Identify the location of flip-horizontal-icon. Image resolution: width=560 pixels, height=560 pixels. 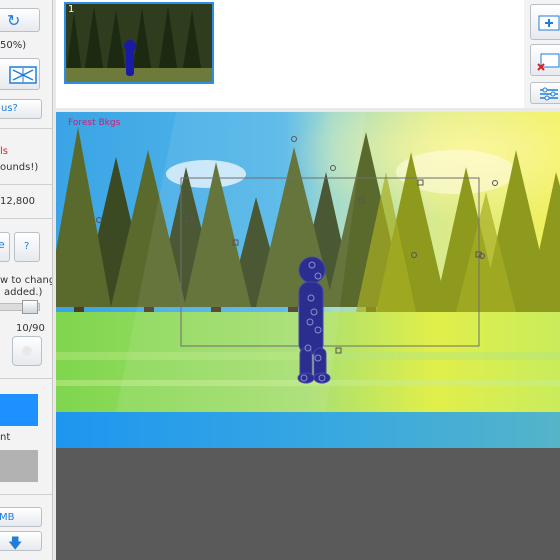
(23, 75).